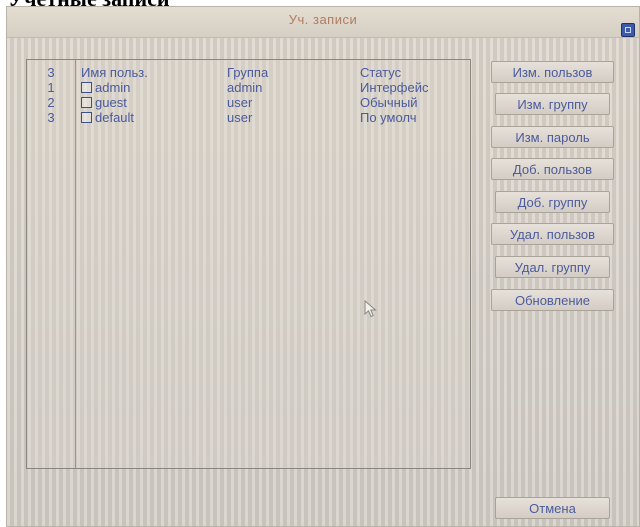 Image resolution: width=640 pixels, height=527 pixels. Describe the element at coordinates (113, 87) in the screenshot. I see `user-name: admin` at that location.